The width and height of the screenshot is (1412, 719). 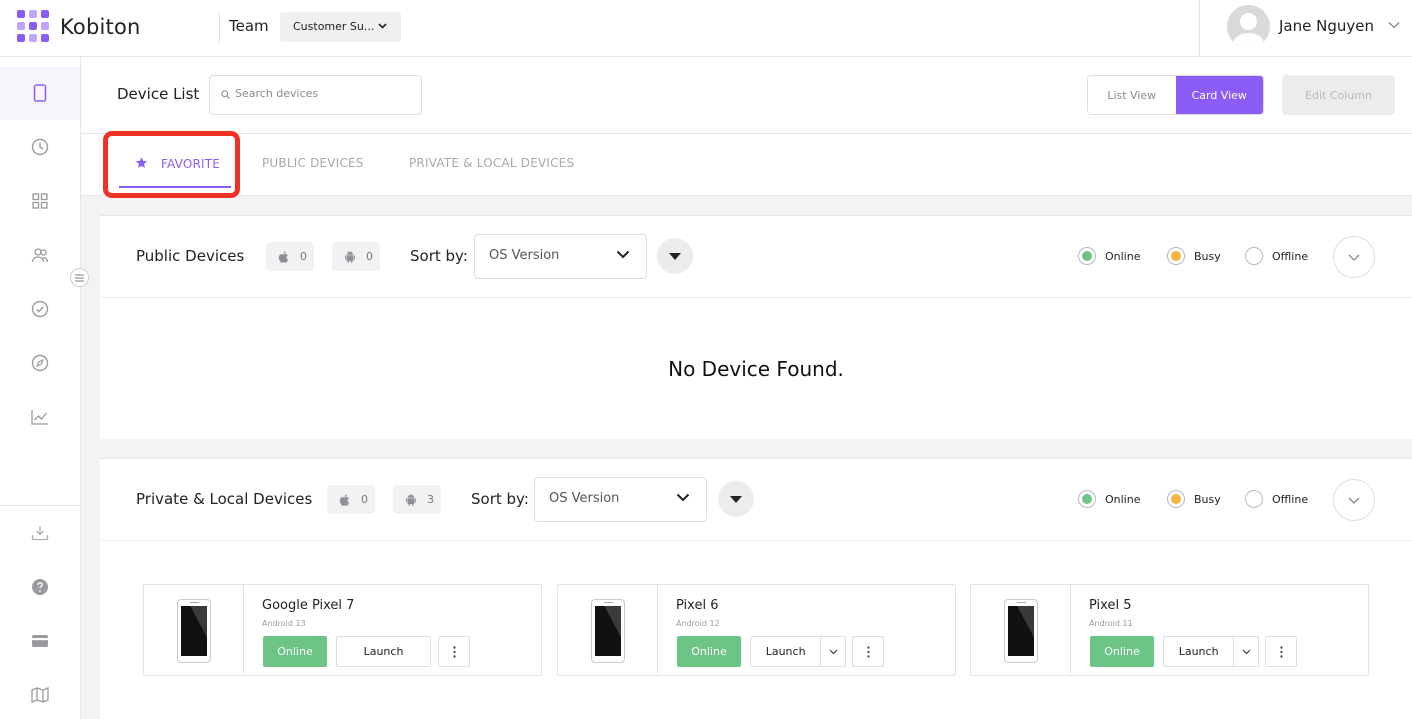 I want to click on sidebar-item-download, so click(x=40, y=533).